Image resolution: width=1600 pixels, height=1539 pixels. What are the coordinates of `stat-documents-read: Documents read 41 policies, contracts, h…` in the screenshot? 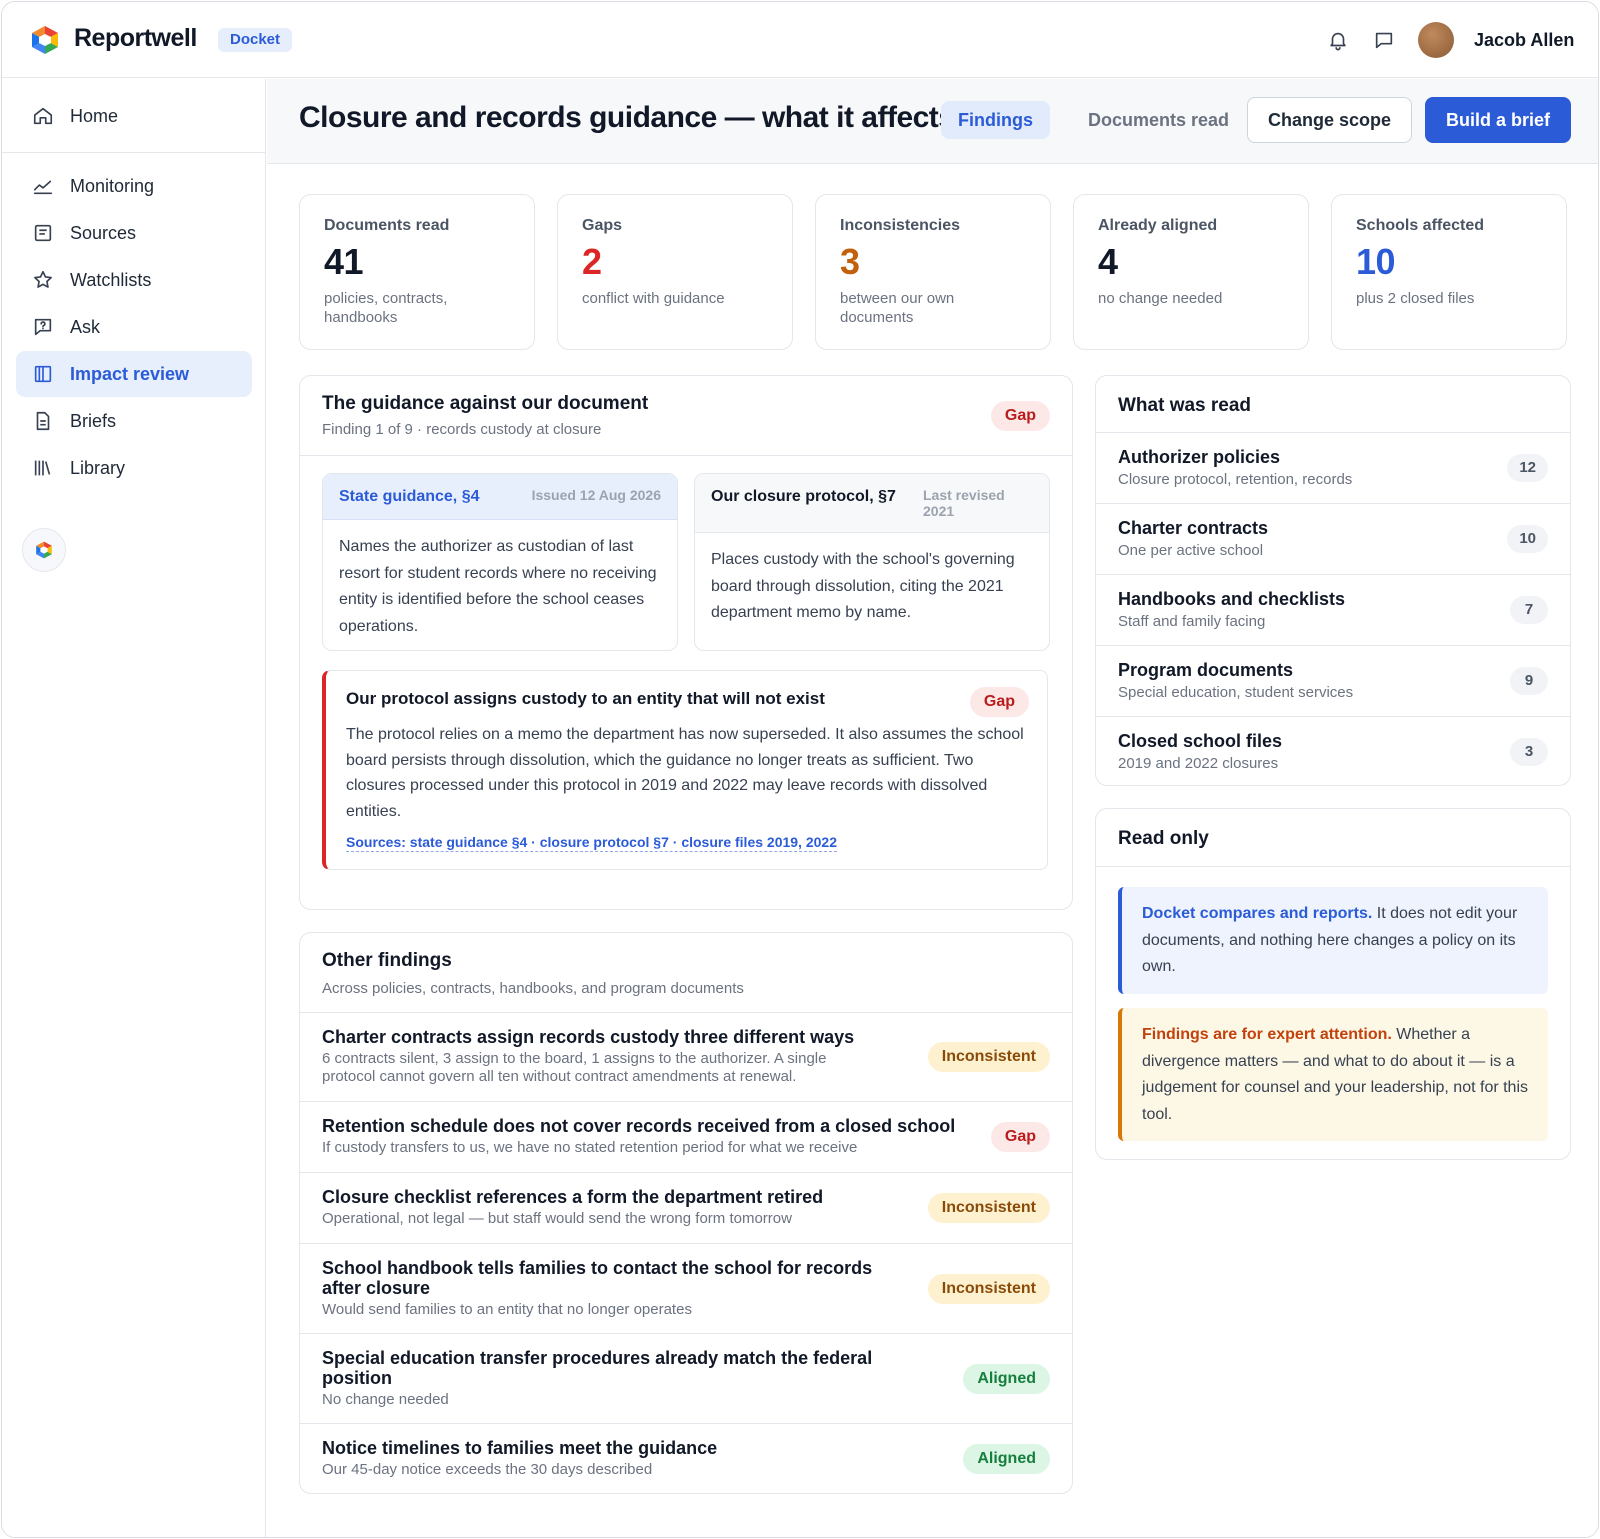 It's located at (417, 272).